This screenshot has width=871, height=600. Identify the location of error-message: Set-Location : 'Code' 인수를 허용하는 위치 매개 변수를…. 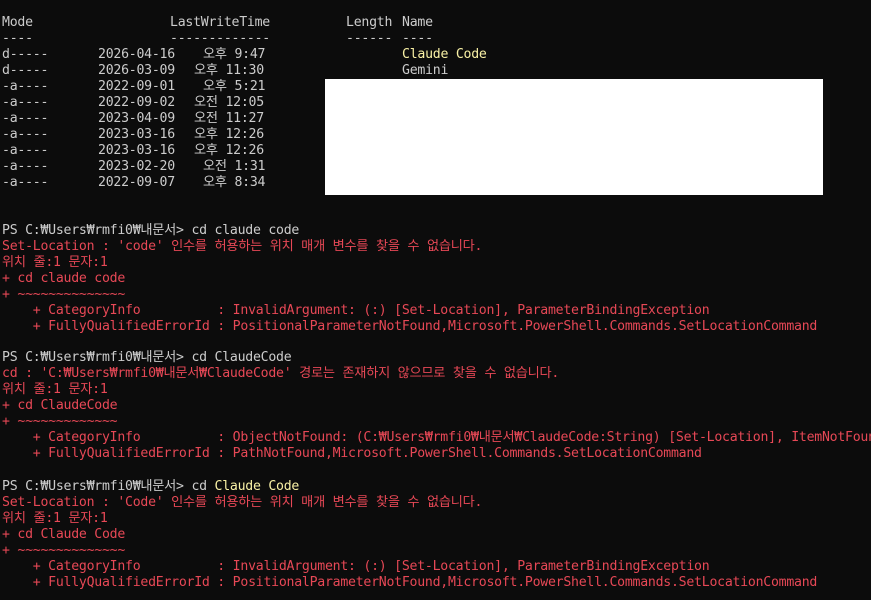
(242, 502).